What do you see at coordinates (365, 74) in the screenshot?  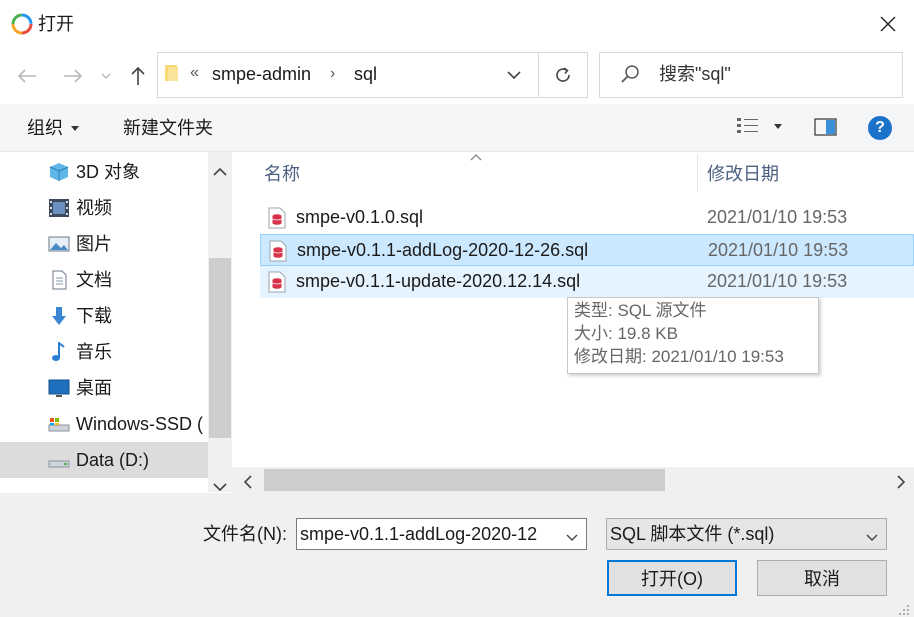 I see `breadcrumb-sql: sql` at bounding box center [365, 74].